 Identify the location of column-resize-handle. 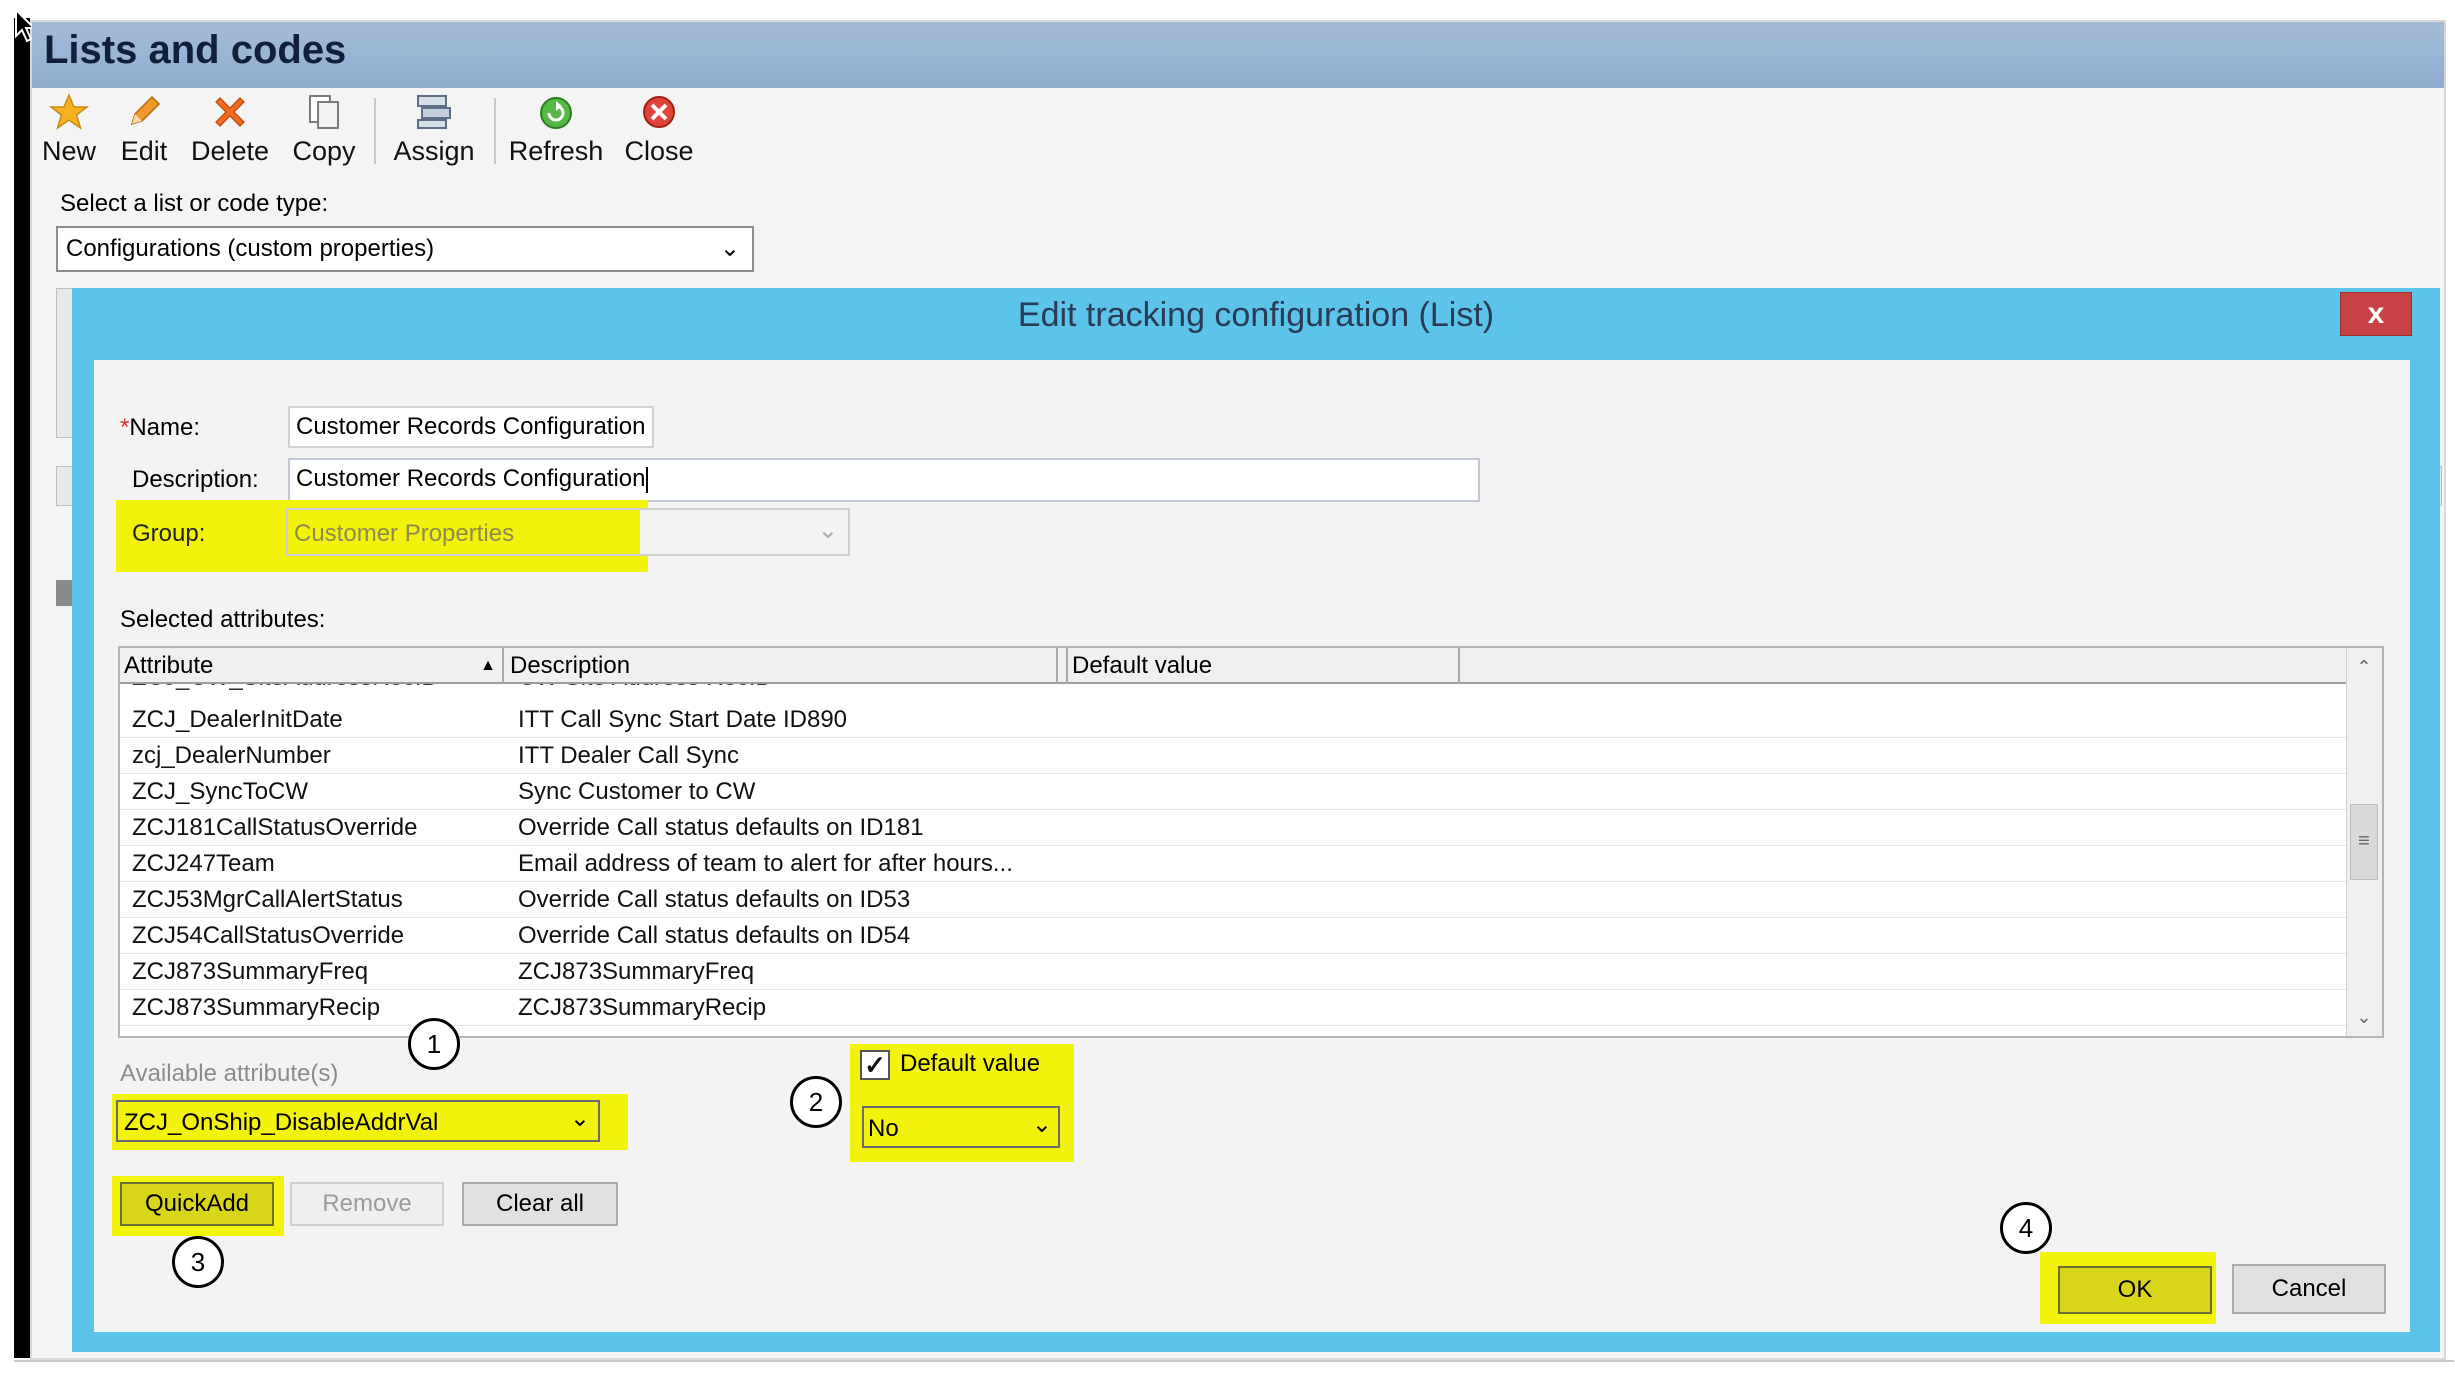
(1063, 666).